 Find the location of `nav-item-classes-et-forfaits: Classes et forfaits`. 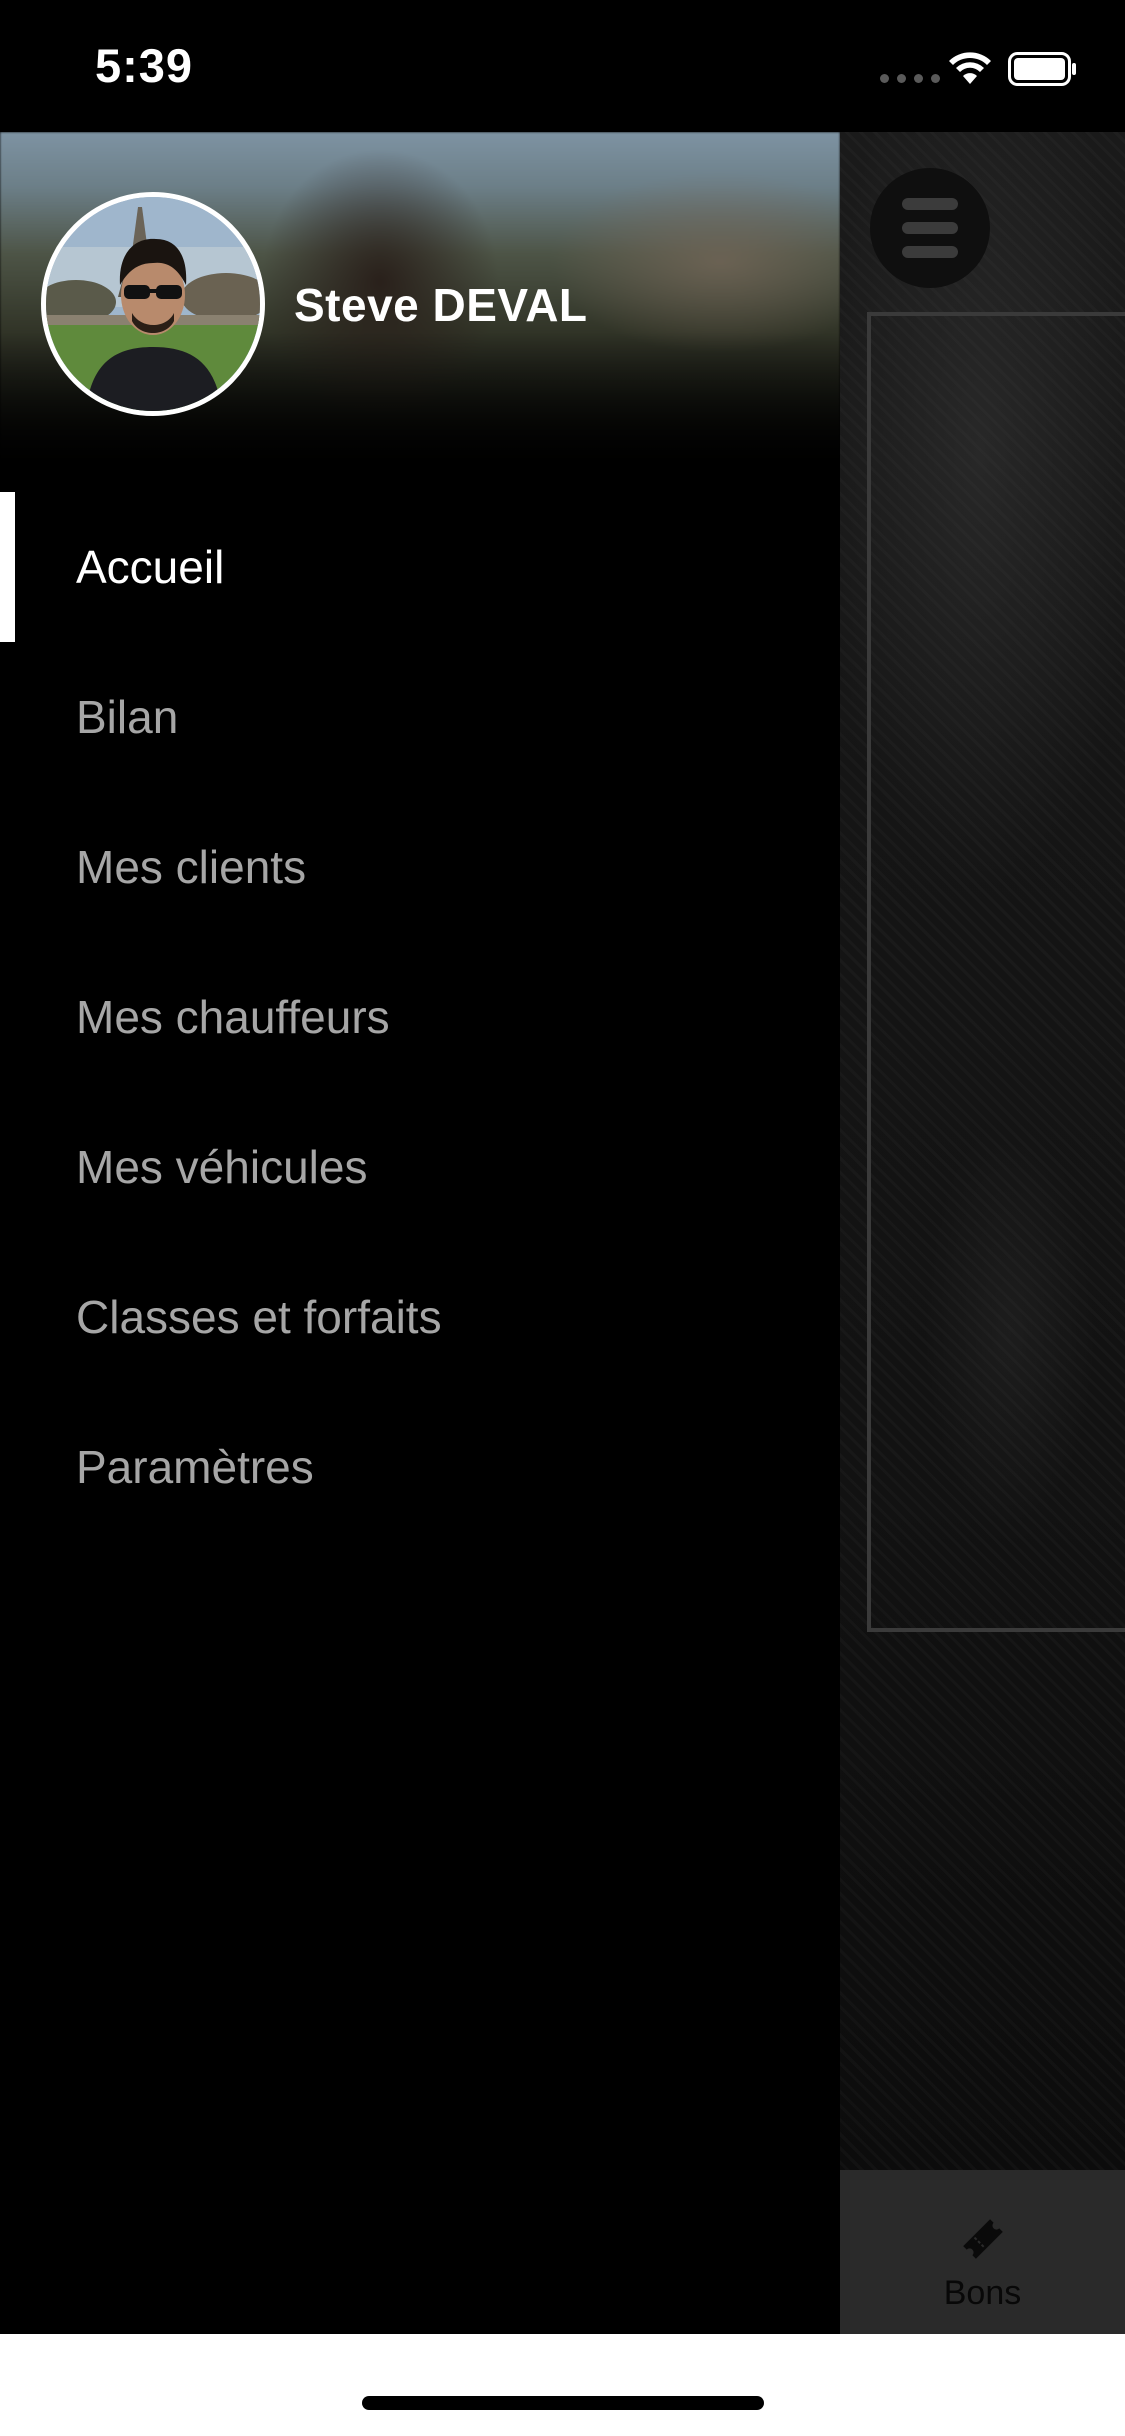

nav-item-classes-et-forfaits: Classes et forfaits is located at coordinates (420, 1317).